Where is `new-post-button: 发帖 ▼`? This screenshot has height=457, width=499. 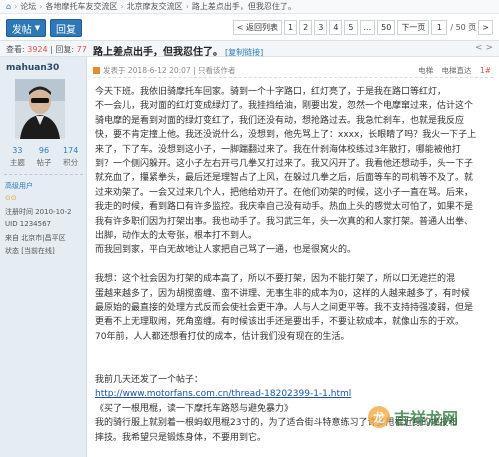 new-post-button: 发帖 ▼ is located at coordinates (26, 28).